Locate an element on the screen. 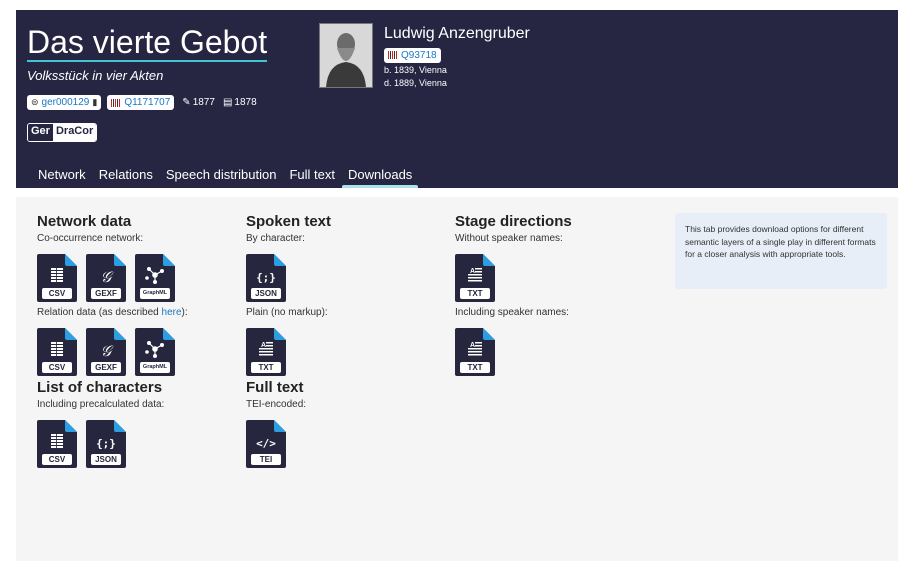 The image size is (898, 561). tab-full-text: Full text is located at coordinates (312, 172).